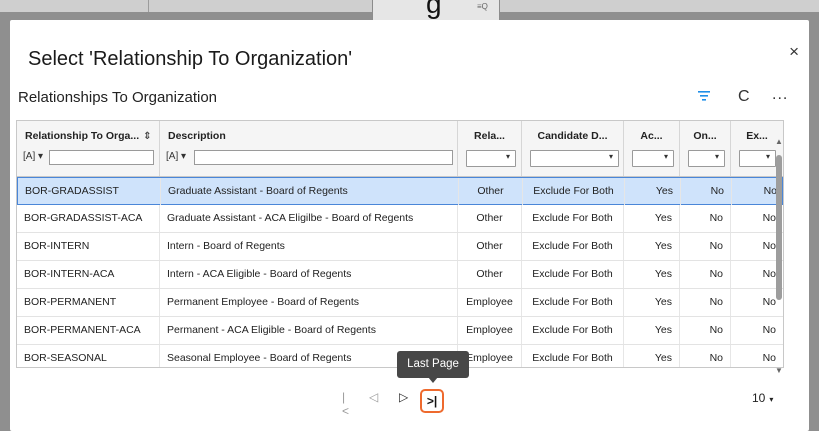 The image size is (819, 431). What do you see at coordinates (653, 158) in the screenshot?
I see `active-filter-select: ▾` at bounding box center [653, 158].